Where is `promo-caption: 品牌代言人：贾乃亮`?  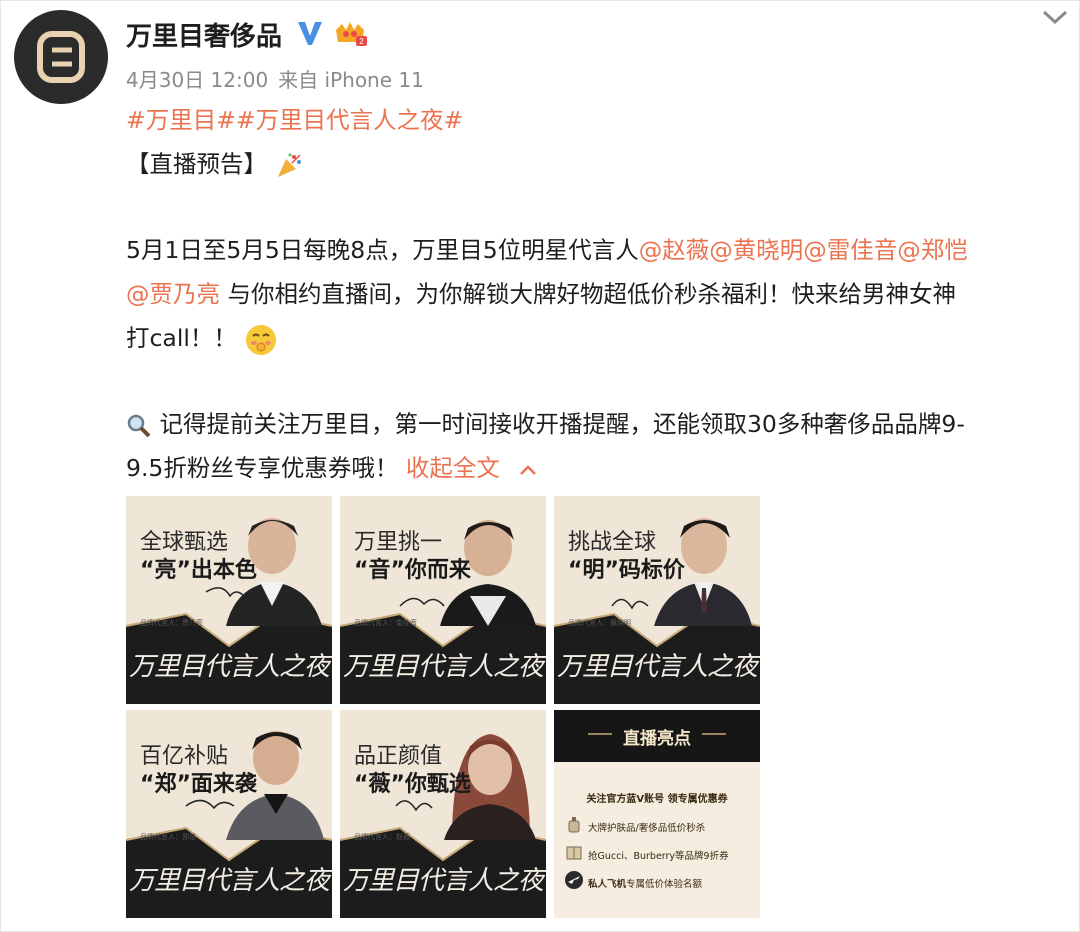 promo-caption: 品牌代言人：贾乃亮 is located at coordinates (171, 623).